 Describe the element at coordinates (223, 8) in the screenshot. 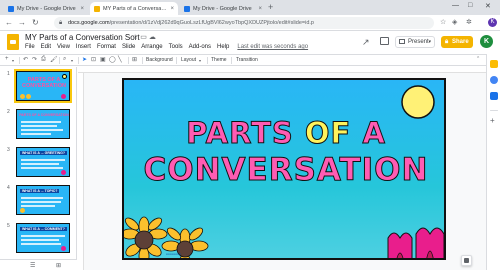

I see `browser-tab-my-drive-2: My Drive - Google Drive ×` at that location.